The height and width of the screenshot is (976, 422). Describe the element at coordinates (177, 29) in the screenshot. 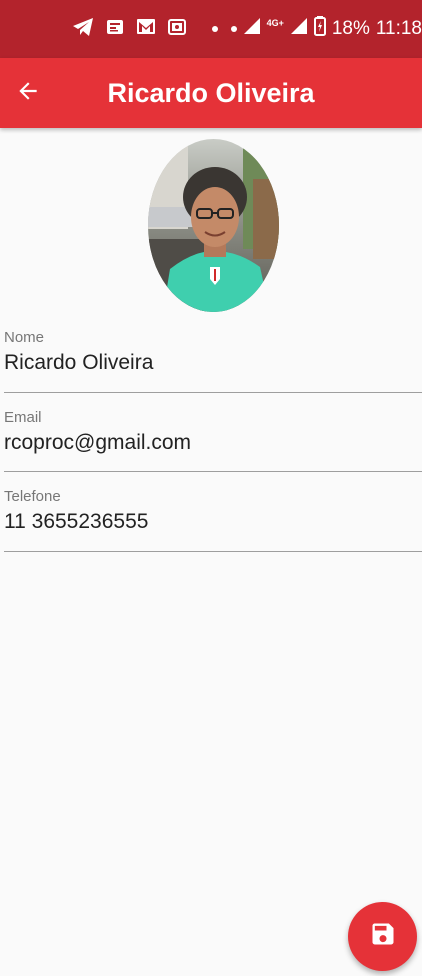

I see `card-icon` at that location.